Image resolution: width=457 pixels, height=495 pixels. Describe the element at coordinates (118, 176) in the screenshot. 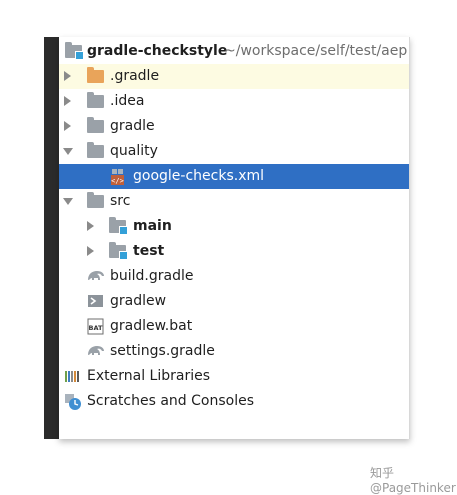

I see `xml-file-icon: </>` at that location.